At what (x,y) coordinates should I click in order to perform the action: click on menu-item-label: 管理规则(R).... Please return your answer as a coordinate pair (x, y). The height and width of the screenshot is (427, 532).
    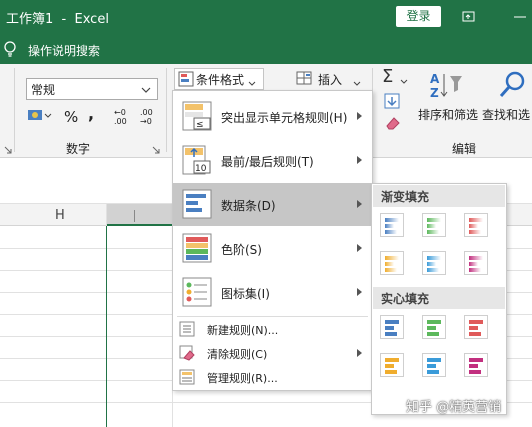
    Looking at the image, I should click on (242, 378).